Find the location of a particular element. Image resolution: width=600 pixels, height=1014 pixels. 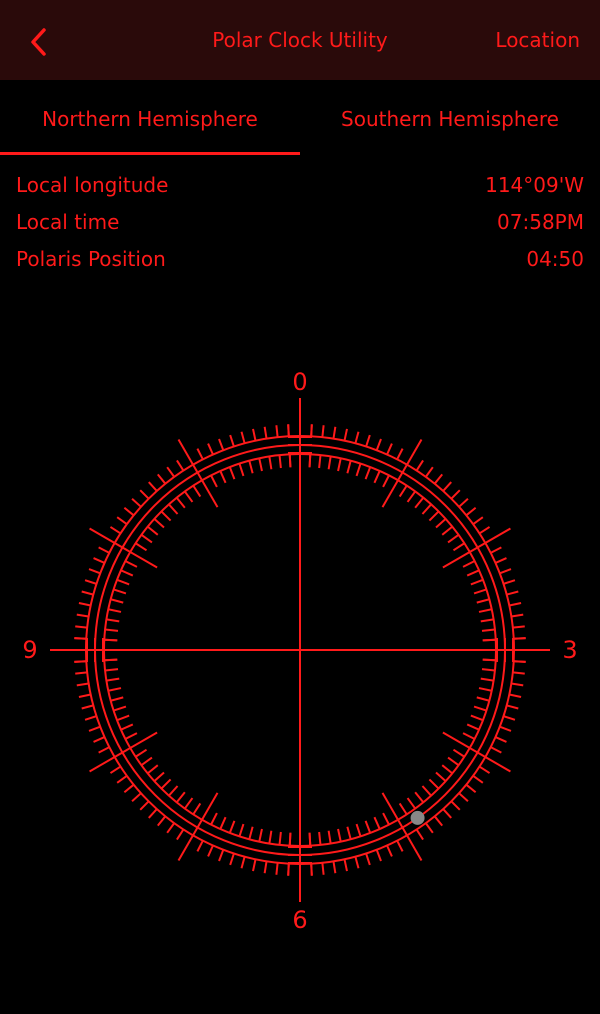

location-button: Location is located at coordinates (537, 40).